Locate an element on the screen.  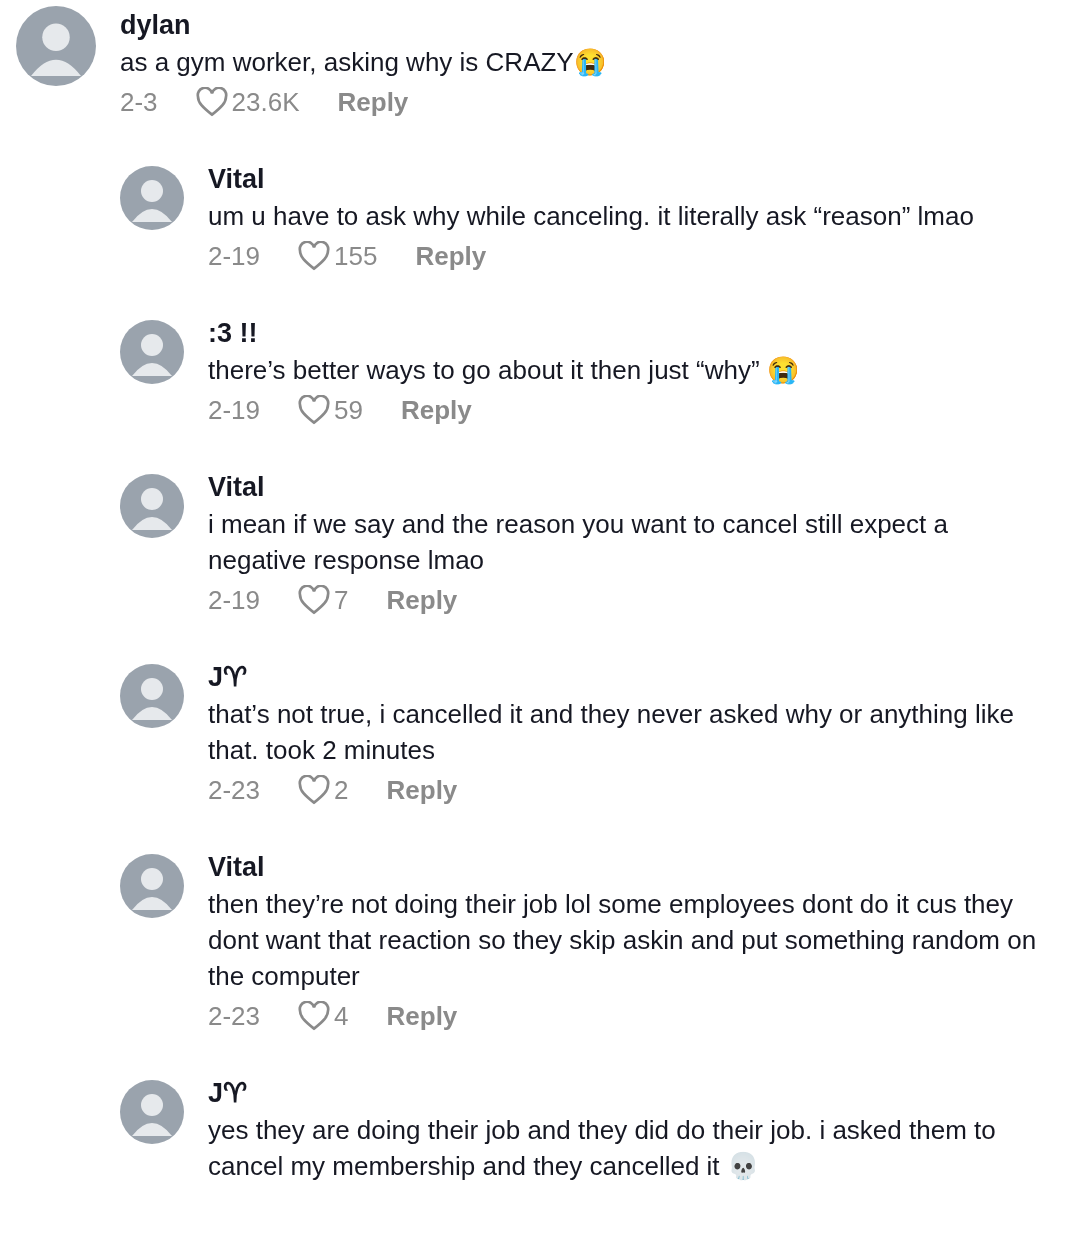
like-button: 23.6K is located at coordinates (247, 102).